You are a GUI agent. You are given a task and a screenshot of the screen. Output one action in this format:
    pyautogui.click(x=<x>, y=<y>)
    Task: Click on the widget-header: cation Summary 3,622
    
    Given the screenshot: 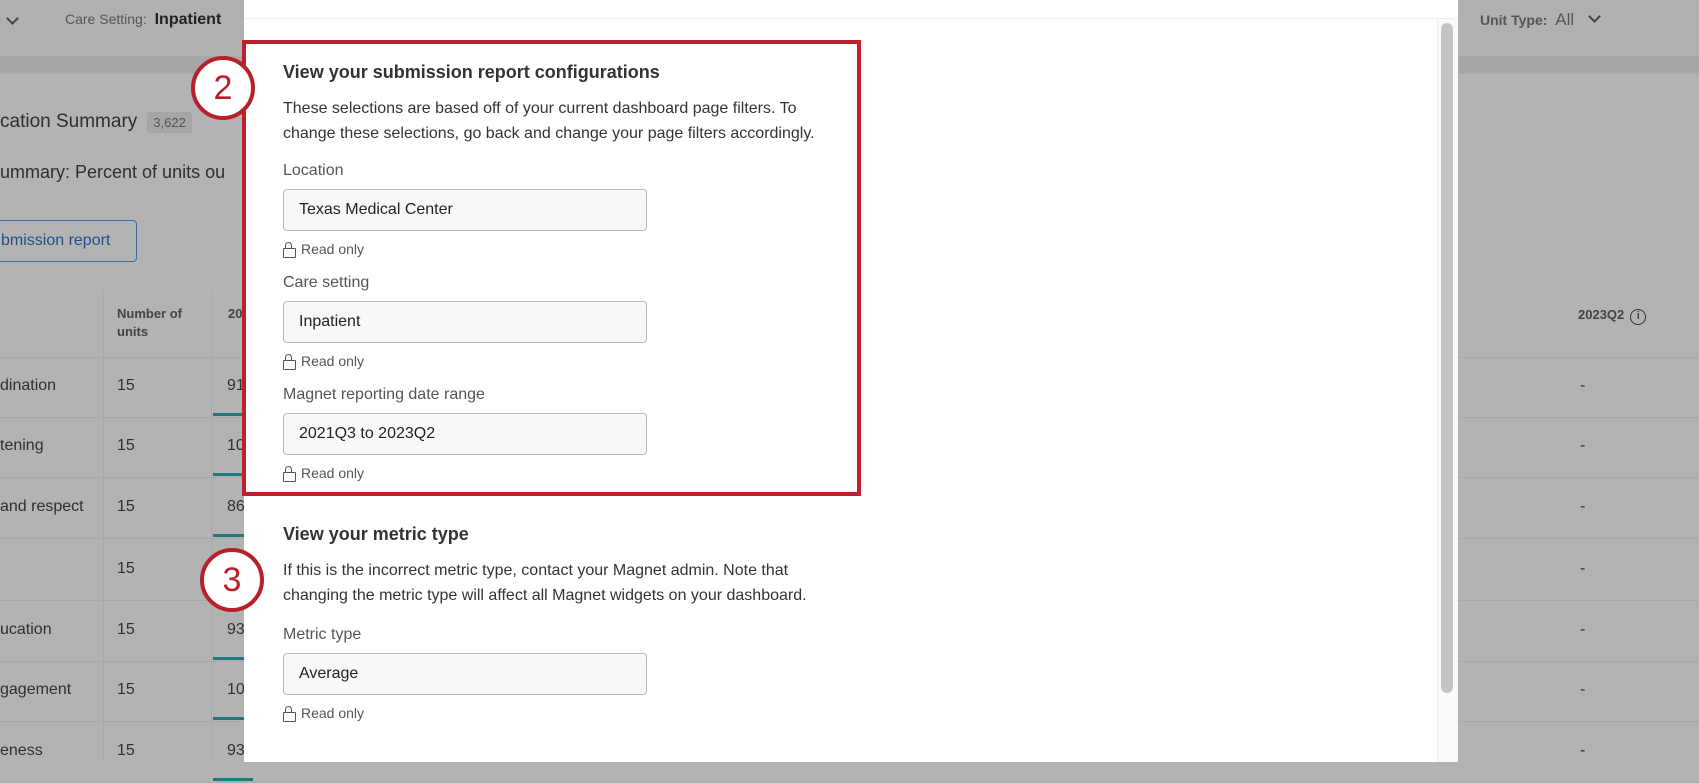 What is the action you would take?
    pyautogui.click(x=96, y=122)
    